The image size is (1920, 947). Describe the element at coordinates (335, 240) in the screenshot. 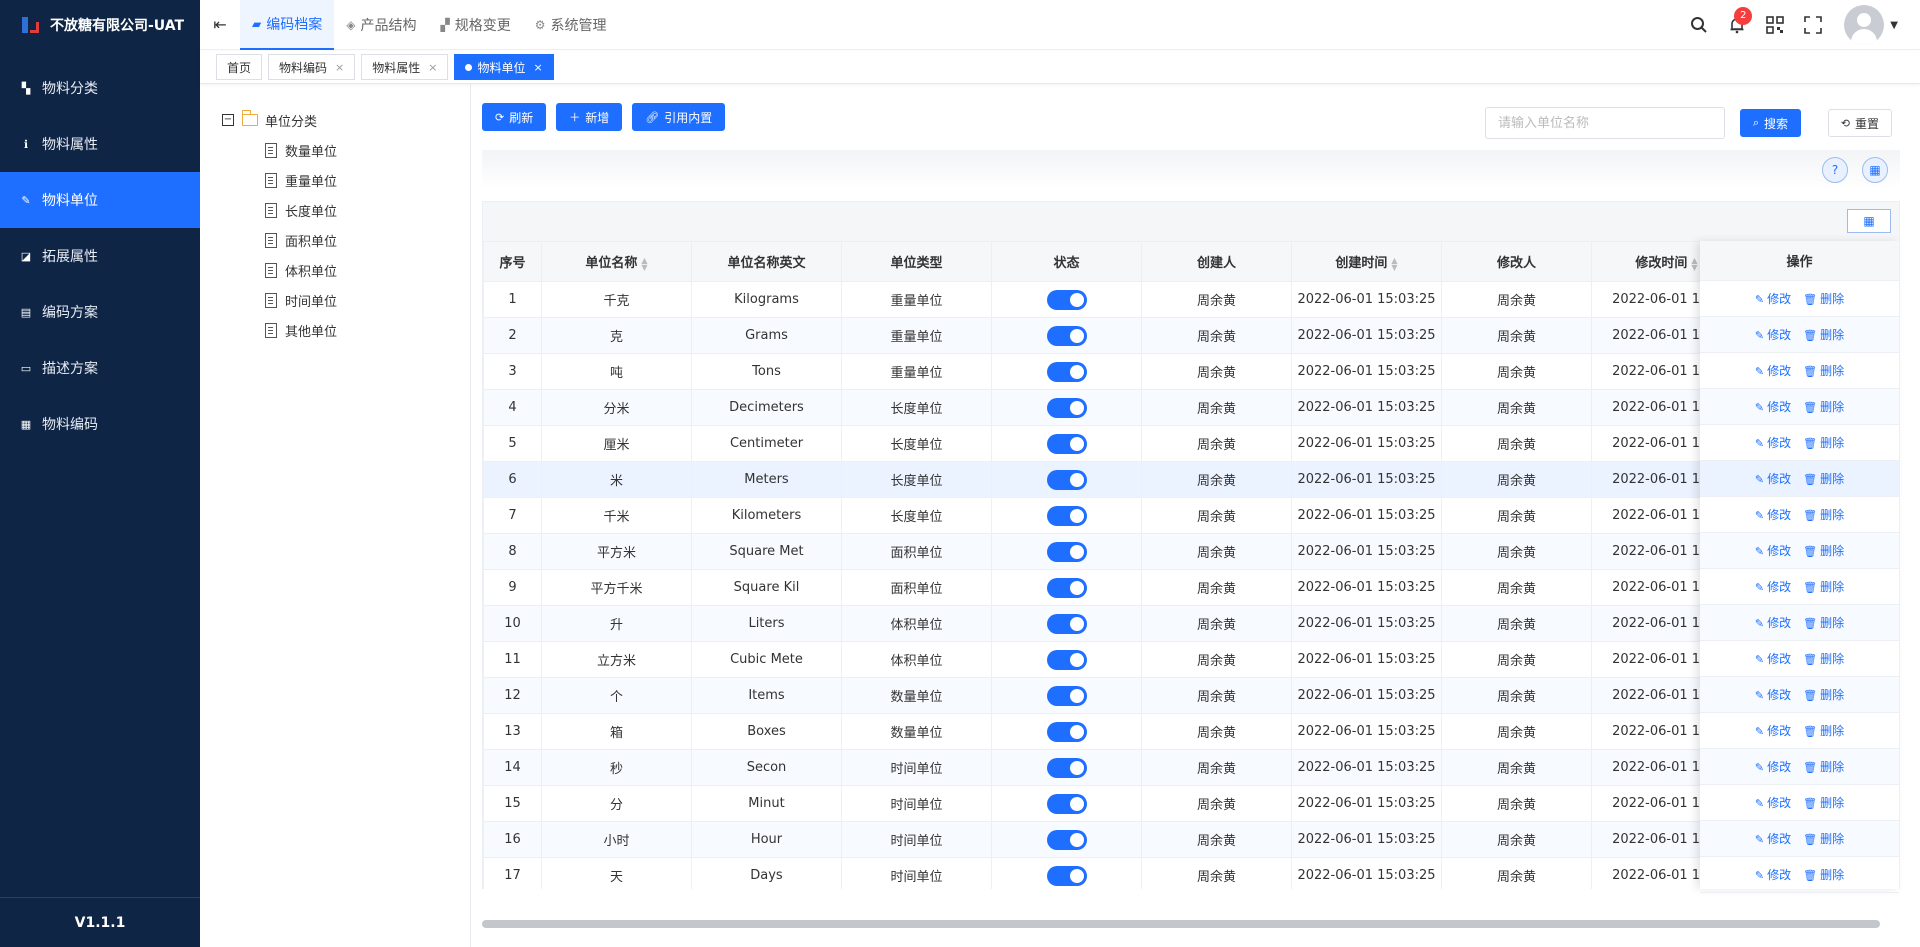

I see `tree-node: 面积单位` at that location.